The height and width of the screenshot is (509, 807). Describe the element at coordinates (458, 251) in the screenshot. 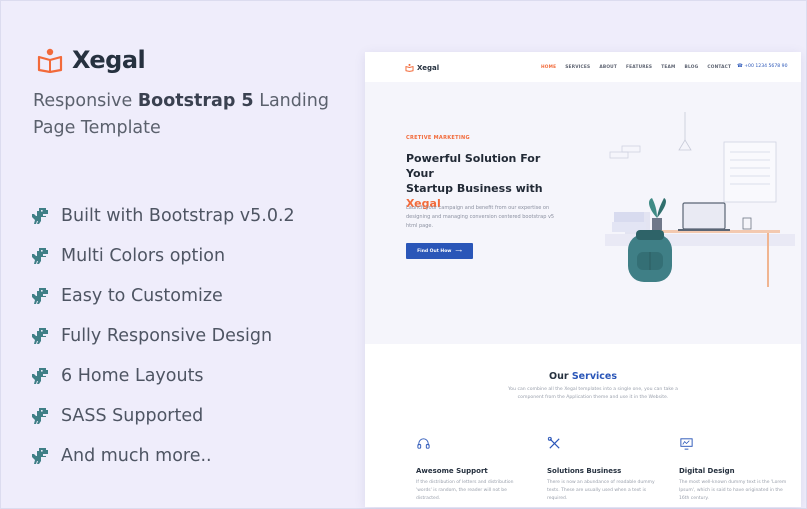

I see `arrow-right-icon: ⟶` at that location.